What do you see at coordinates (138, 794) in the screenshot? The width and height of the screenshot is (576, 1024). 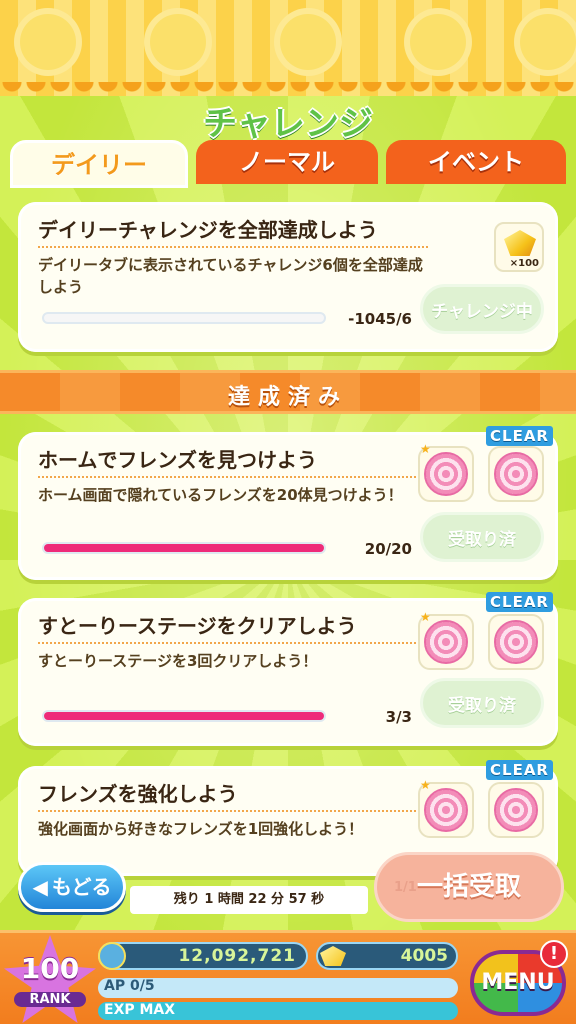 I see `challenge-title: フレンズを強化しよう` at bounding box center [138, 794].